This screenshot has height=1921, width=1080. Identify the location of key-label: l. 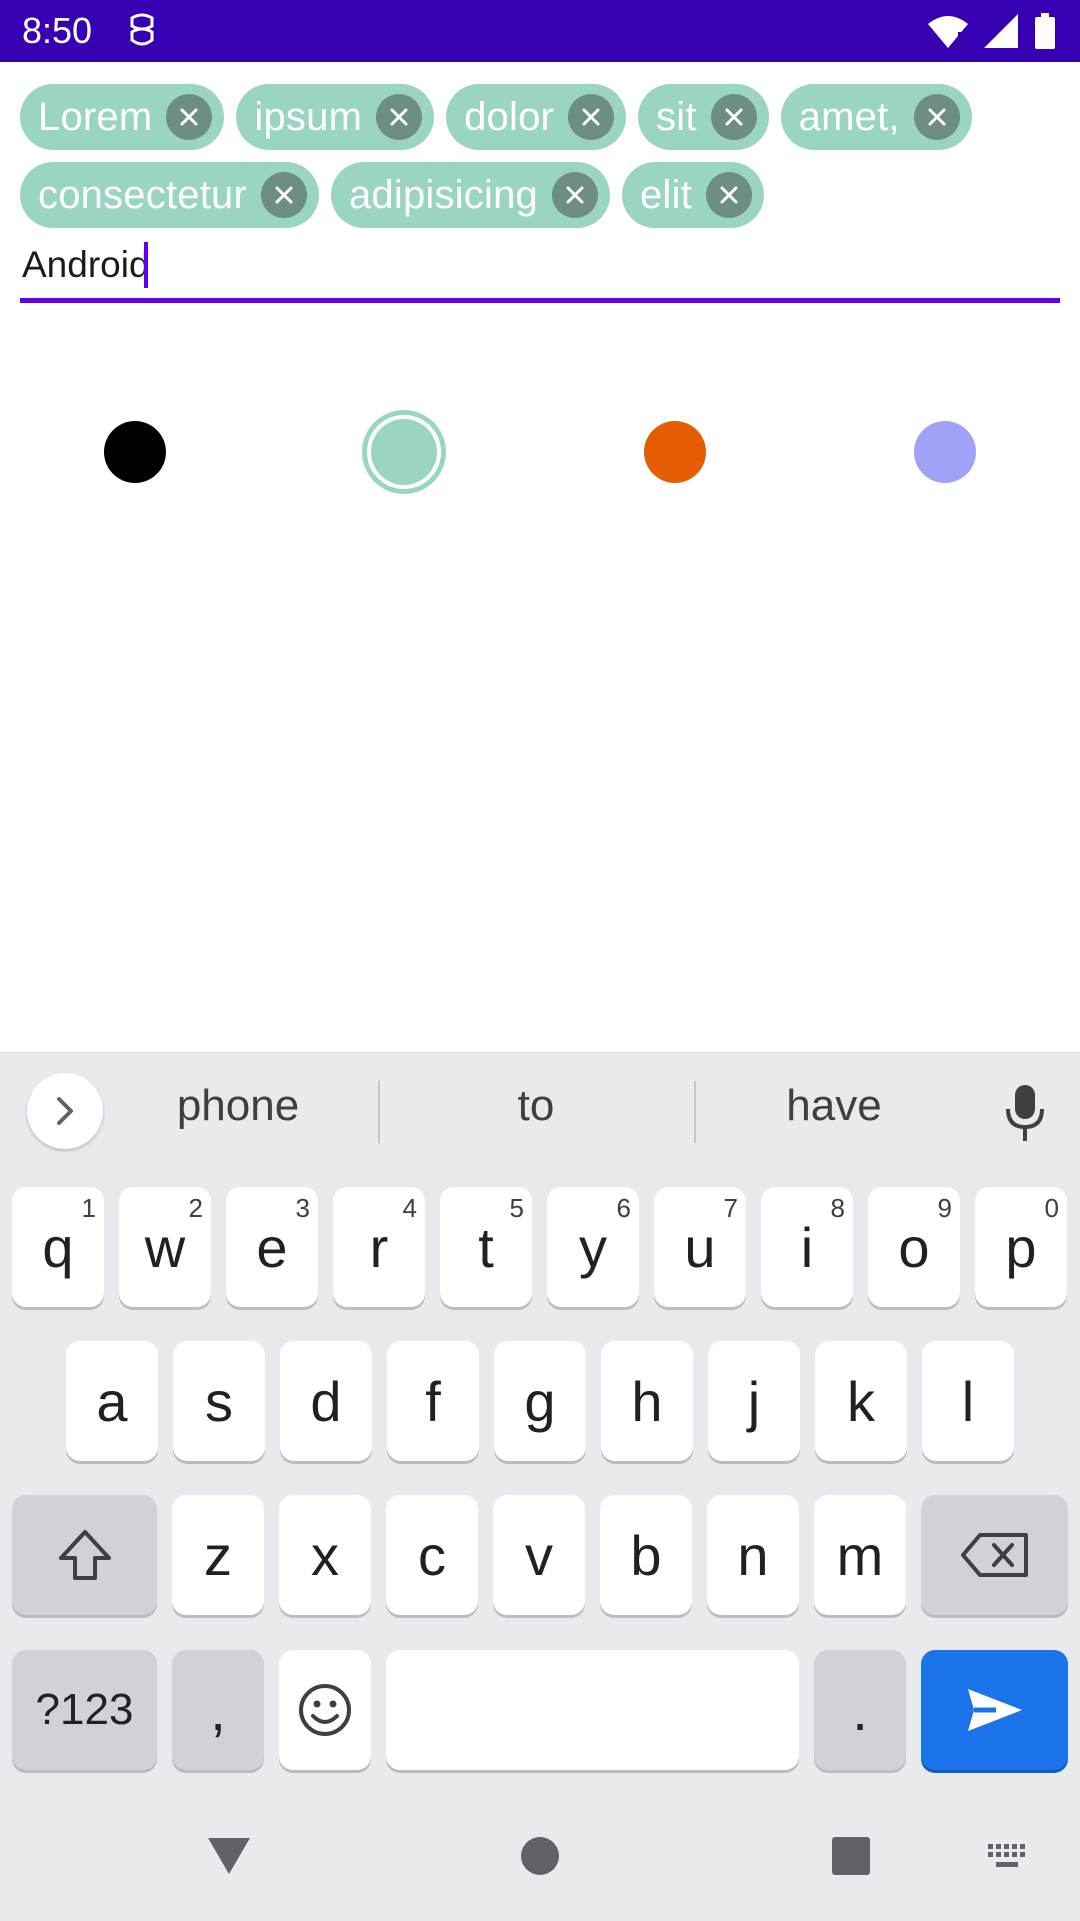
(968, 1401).